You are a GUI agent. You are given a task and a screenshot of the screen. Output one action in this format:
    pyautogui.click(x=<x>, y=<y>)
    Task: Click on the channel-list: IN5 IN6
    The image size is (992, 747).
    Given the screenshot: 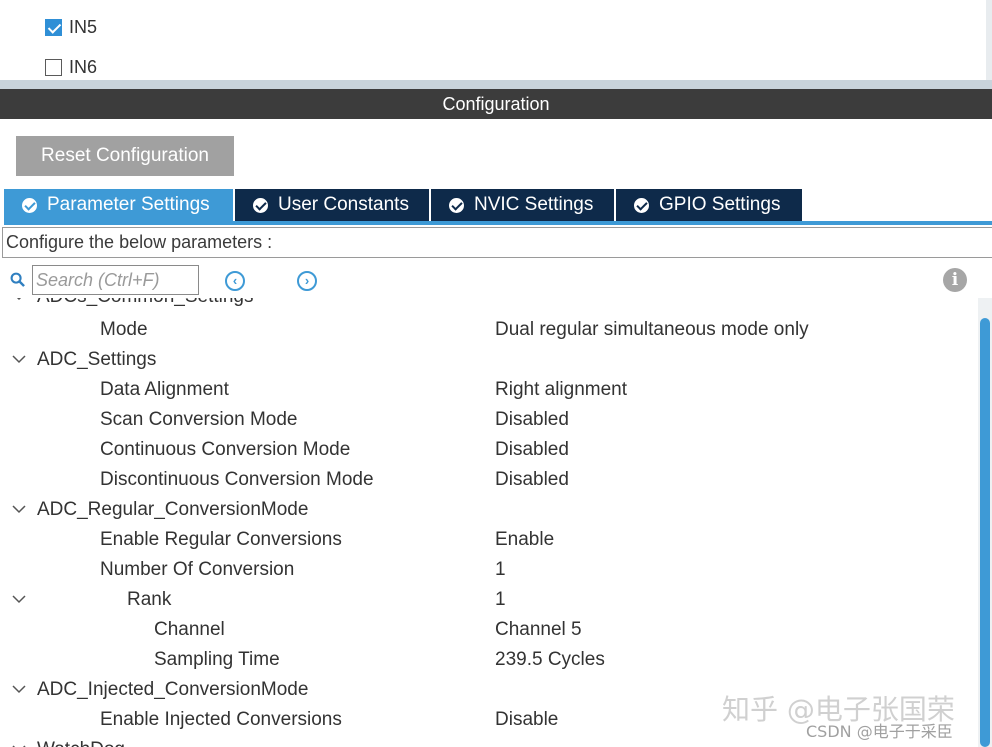 What is the action you would take?
    pyautogui.click(x=496, y=40)
    